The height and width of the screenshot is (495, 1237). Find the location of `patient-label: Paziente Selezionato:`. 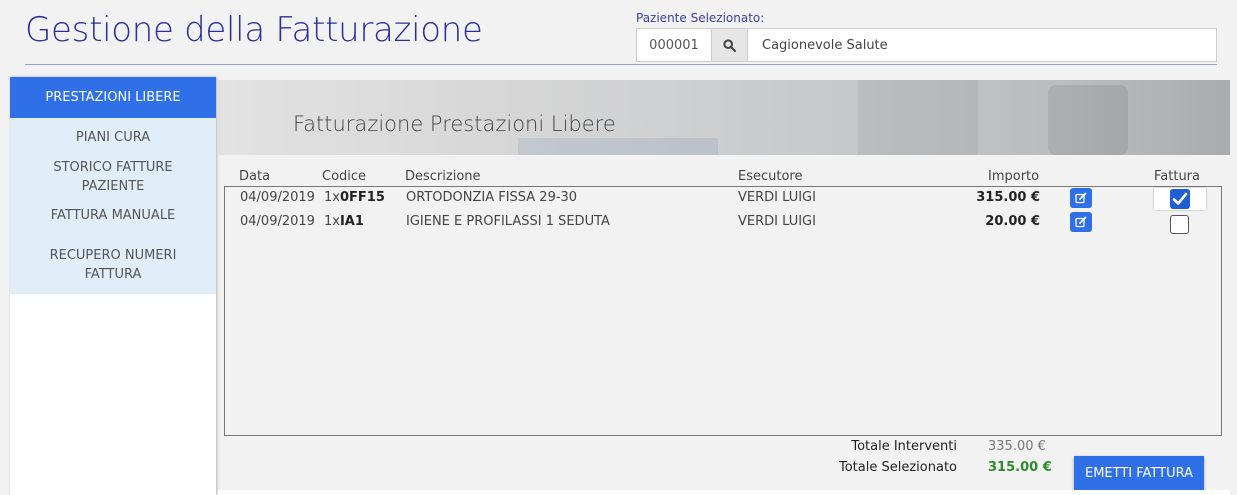

patient-label: Paziente Selezionato: is located at coordinates (700, 18).